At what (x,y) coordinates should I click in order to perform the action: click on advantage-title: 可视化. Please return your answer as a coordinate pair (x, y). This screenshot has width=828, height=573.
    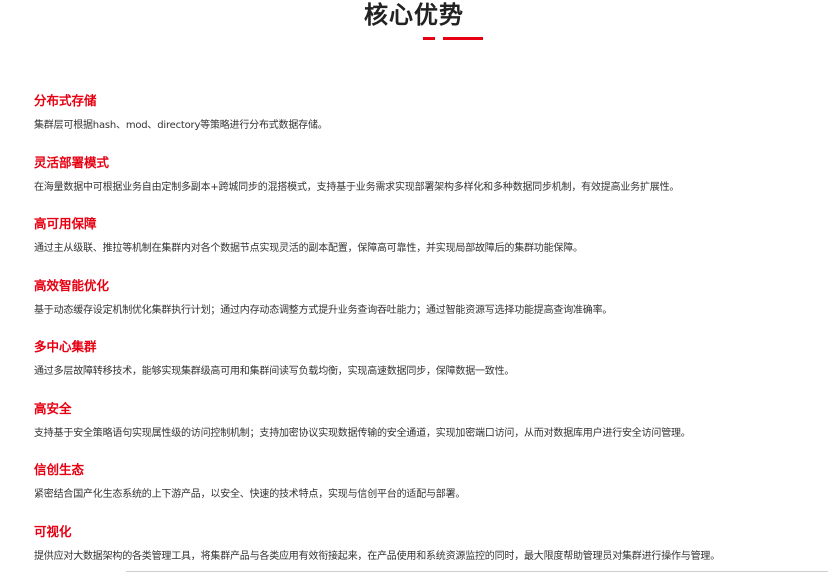
    Looking at the image, I should click on (53, 531).